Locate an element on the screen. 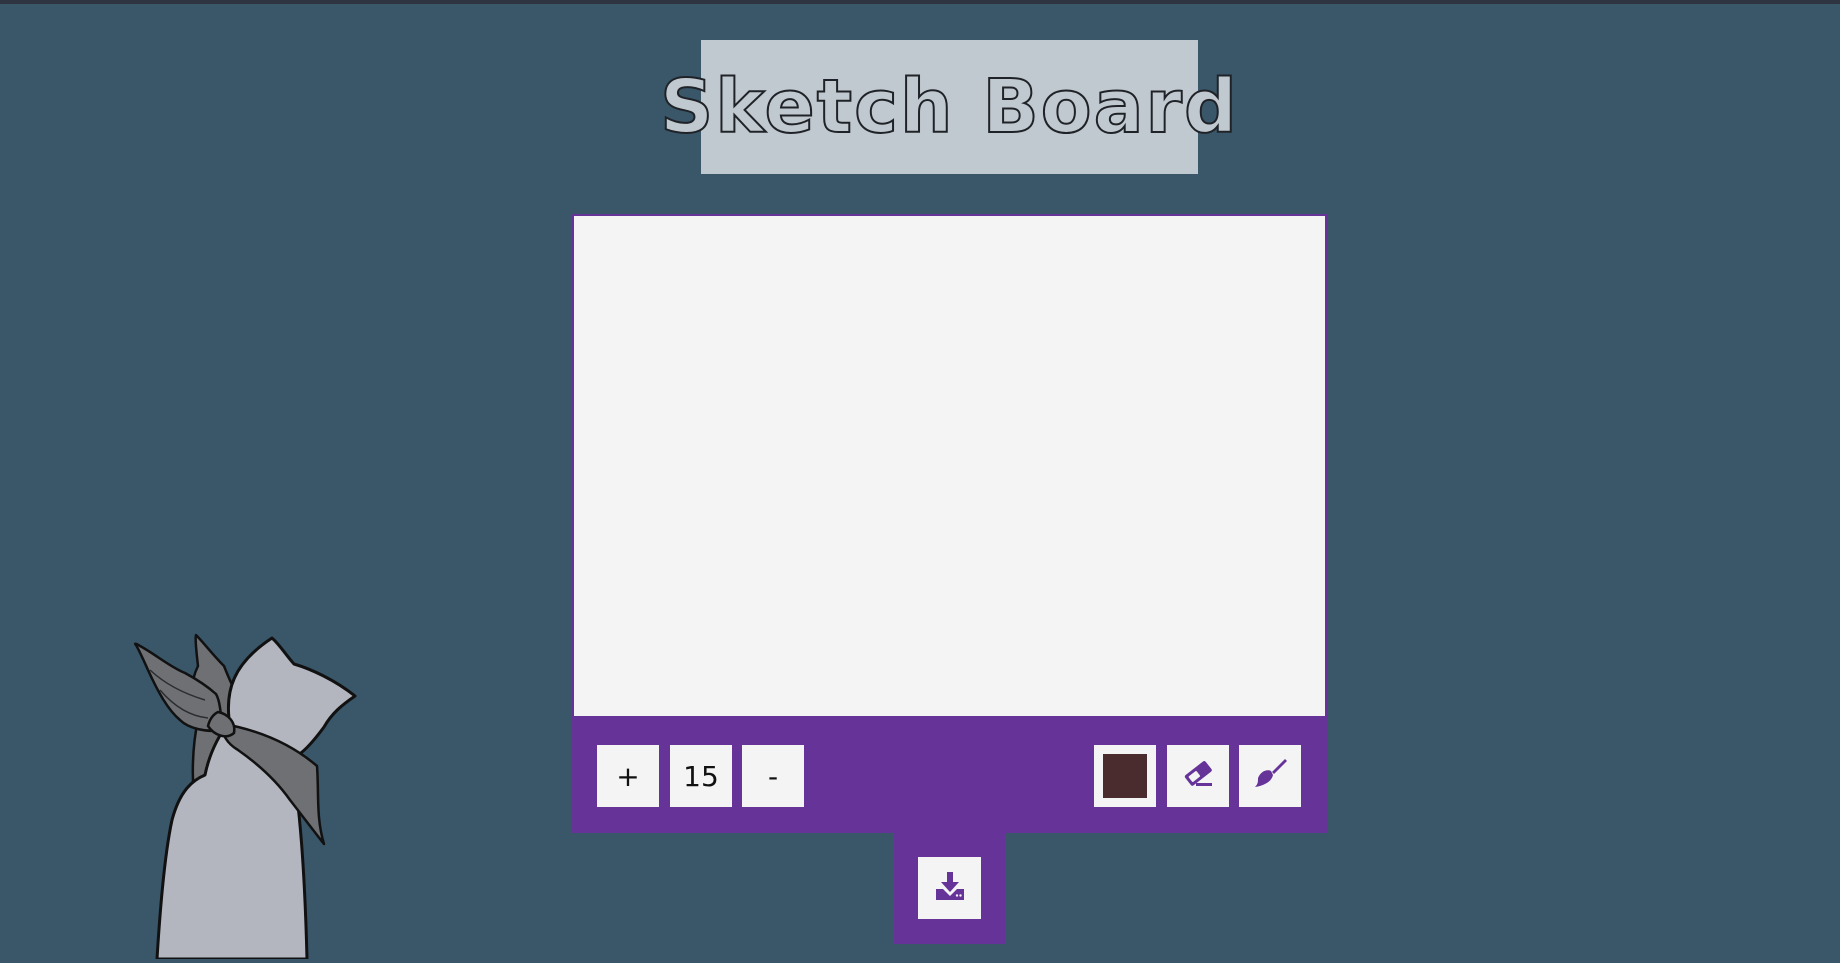  page-title: Sketch Board is located at coordinates (949, 107).